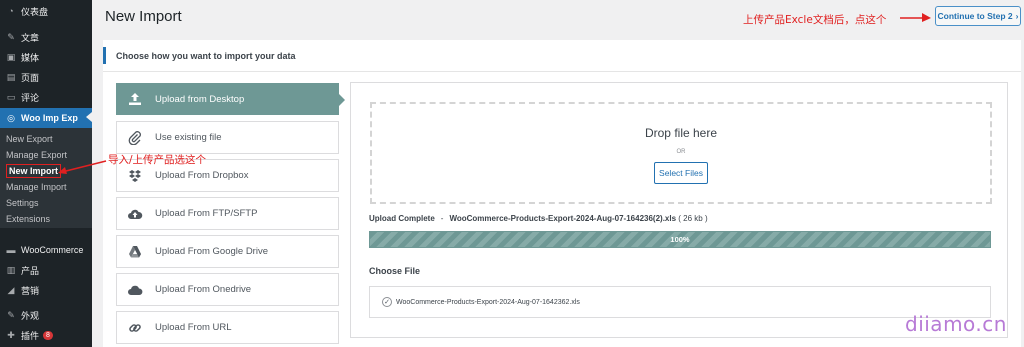 Image resolution: width=1024 pixels, height=347 pixels. Describe the element at coordinates (200, 99) in the screenshot. I see `option-label: Upload from Desktop` at that location.